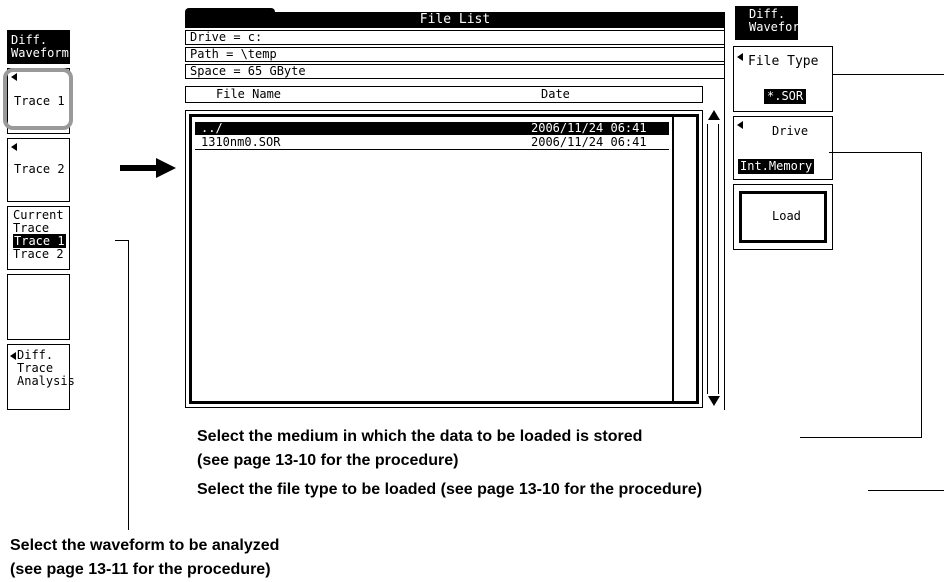 This screenshot has width=944, height=582. I want to click on file-row-name: 1310nm0.SOR, so click(241, 142).